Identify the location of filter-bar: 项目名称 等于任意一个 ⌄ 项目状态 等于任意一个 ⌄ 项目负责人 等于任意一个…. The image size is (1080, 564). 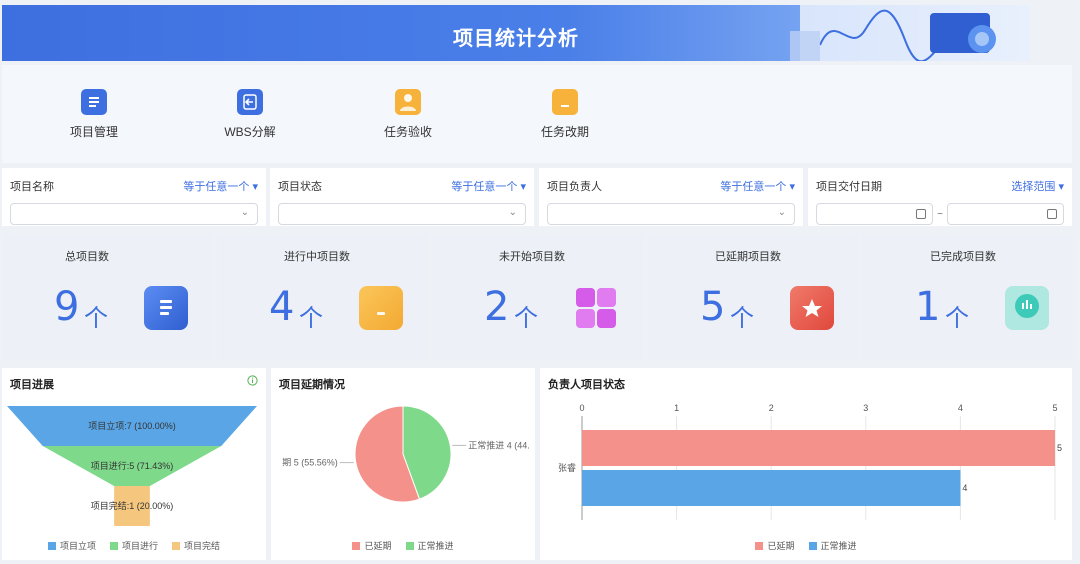
(537, 198).